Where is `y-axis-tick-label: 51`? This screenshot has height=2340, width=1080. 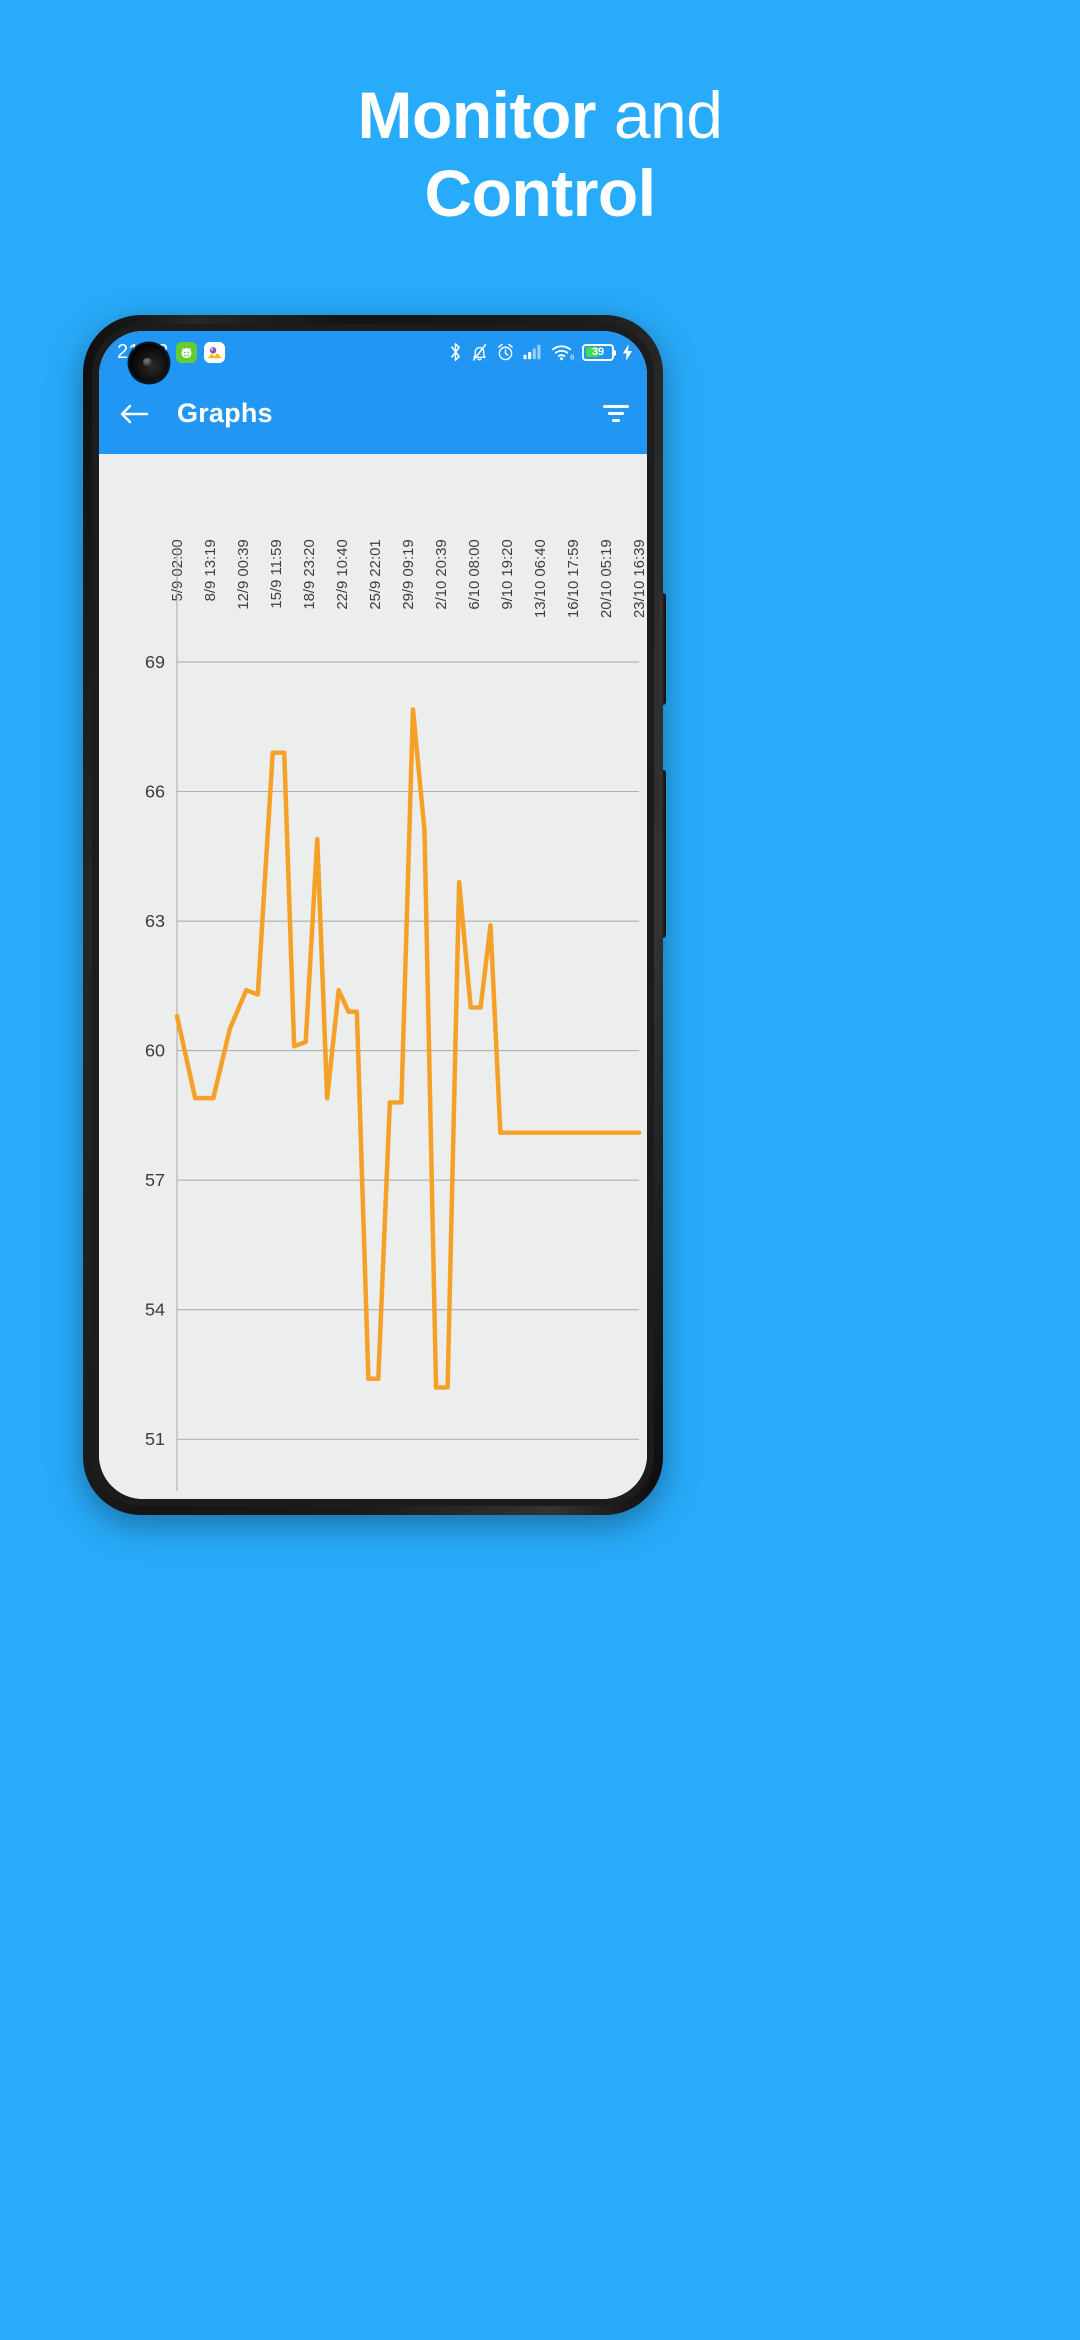
y-axis-tick-label: 51 is located at coordinates (155, 1439).